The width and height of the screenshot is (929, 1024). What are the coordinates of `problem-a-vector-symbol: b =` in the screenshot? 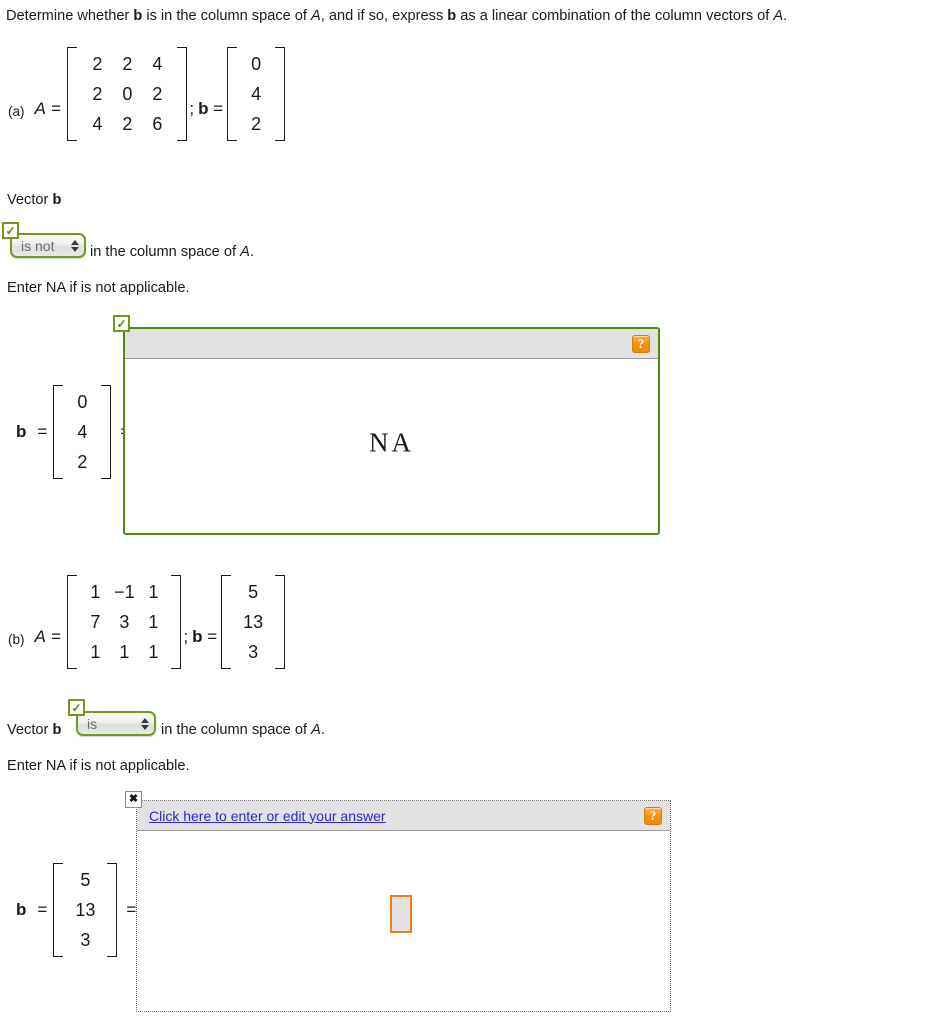 It's located at (211, 108).